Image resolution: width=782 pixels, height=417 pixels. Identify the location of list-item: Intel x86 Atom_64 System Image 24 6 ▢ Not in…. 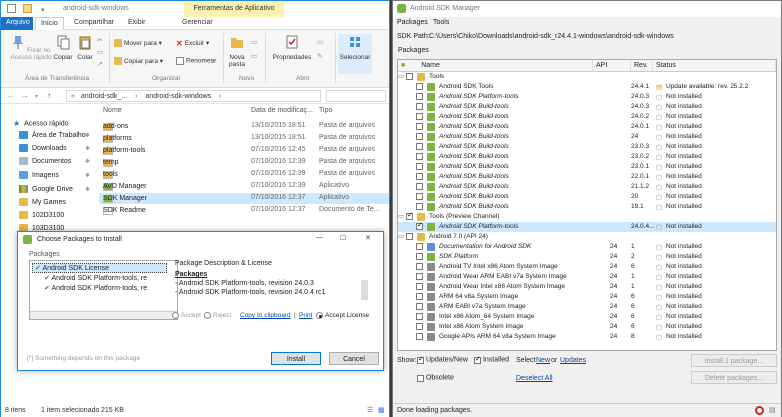
(587, 317).